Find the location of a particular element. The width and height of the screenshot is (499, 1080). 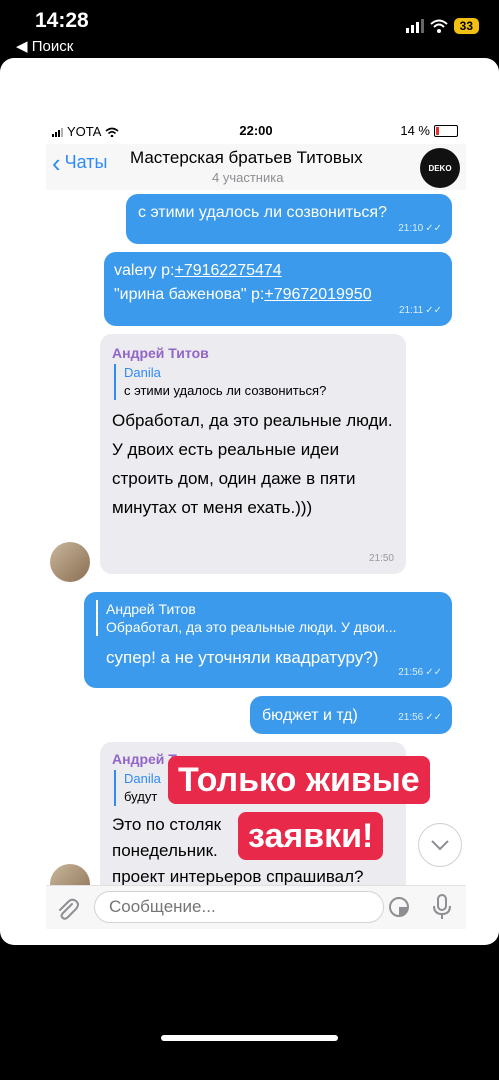

message-text: бюджет и тд) is located at coordinates (310, 715).